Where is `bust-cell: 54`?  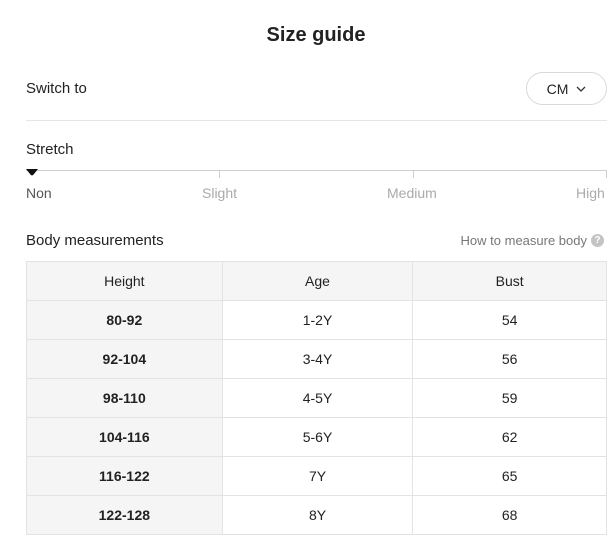 bust-cell: 54 is located at coordinates (509, 320).